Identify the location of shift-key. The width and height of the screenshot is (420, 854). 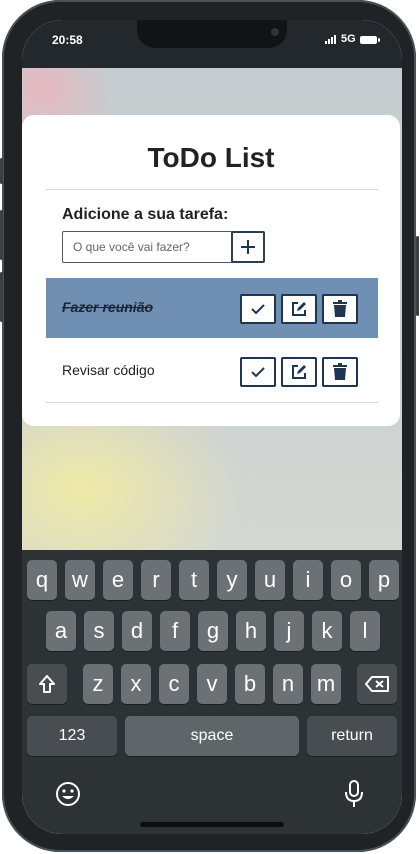
(47, 684).